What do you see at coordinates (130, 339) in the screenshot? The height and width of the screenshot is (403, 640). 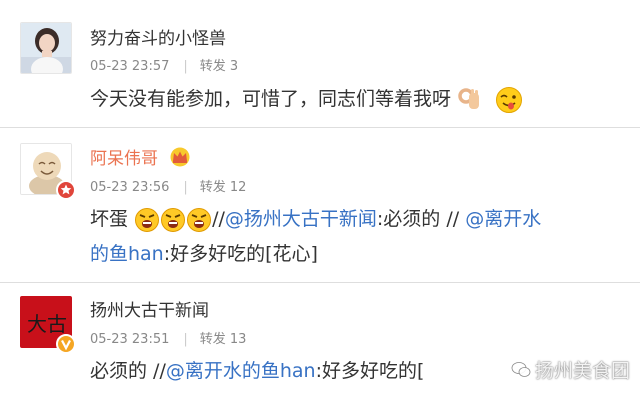 I see `timestamp: 05-23 23:51` at bounding box center [130, 339].